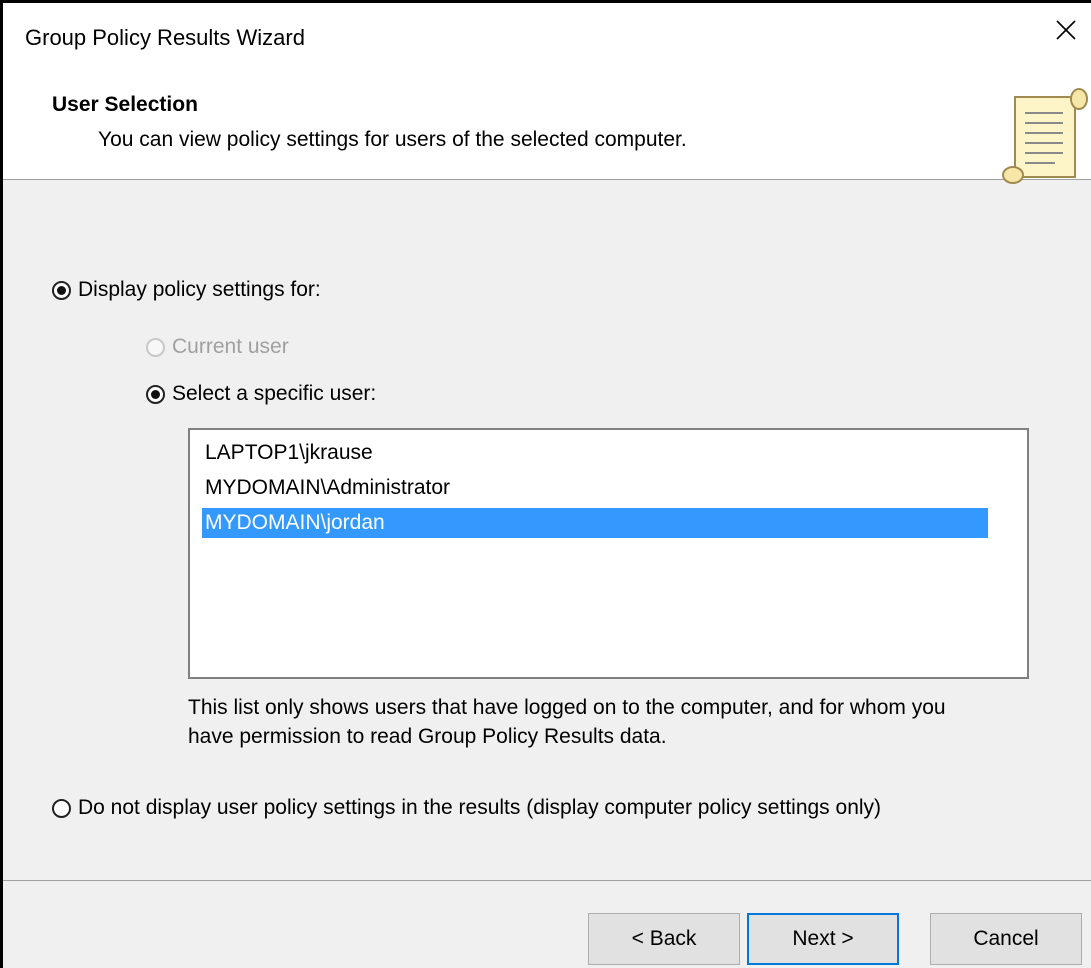  What do you see at coordinates (595, 453) in the screenshot?
I see `list-item-user-1: LAPTOP1\jkrause` at bounding box center [595, 453].